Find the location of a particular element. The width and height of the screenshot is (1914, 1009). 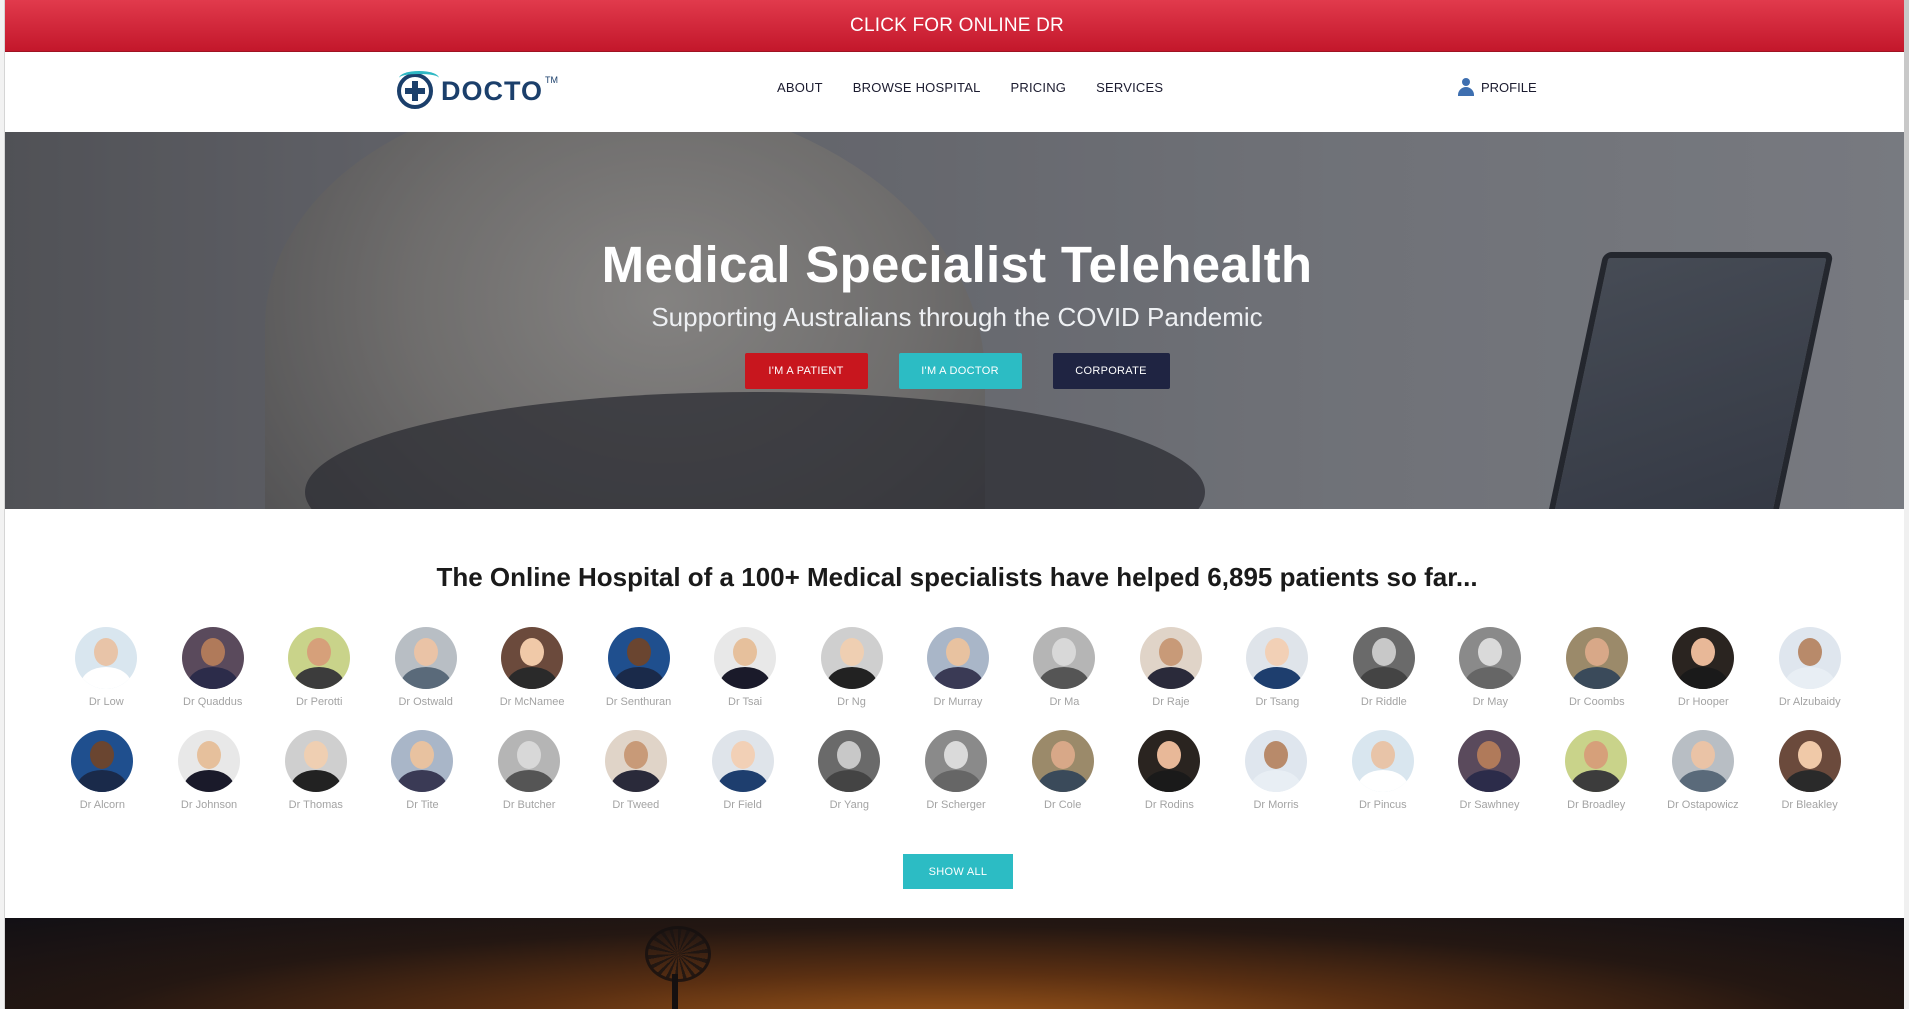

specialist-item: Dr Perotti is located at coordinates (319, 667).